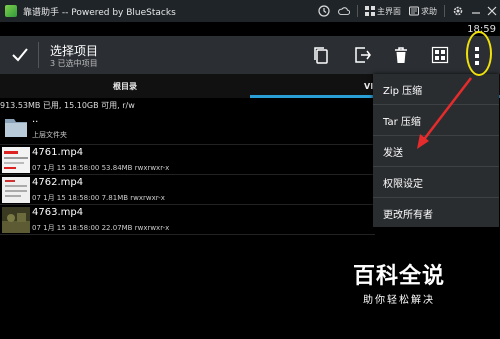  I want to click on file-meta: 07 1月 15 18:58:00 53.84MB rwxrwxr-x, so click(101, 168).